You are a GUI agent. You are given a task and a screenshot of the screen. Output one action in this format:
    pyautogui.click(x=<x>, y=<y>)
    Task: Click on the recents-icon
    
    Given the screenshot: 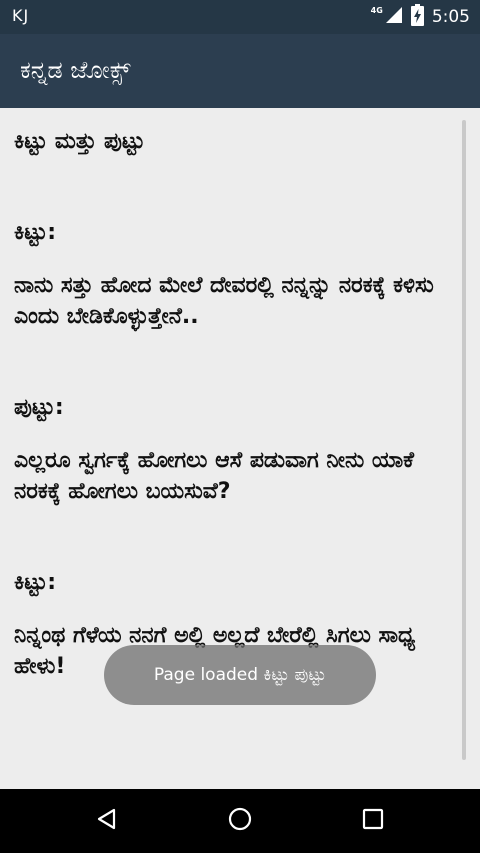 What is the action you would take?
    pyautogui.click(x=373, y=821)
    